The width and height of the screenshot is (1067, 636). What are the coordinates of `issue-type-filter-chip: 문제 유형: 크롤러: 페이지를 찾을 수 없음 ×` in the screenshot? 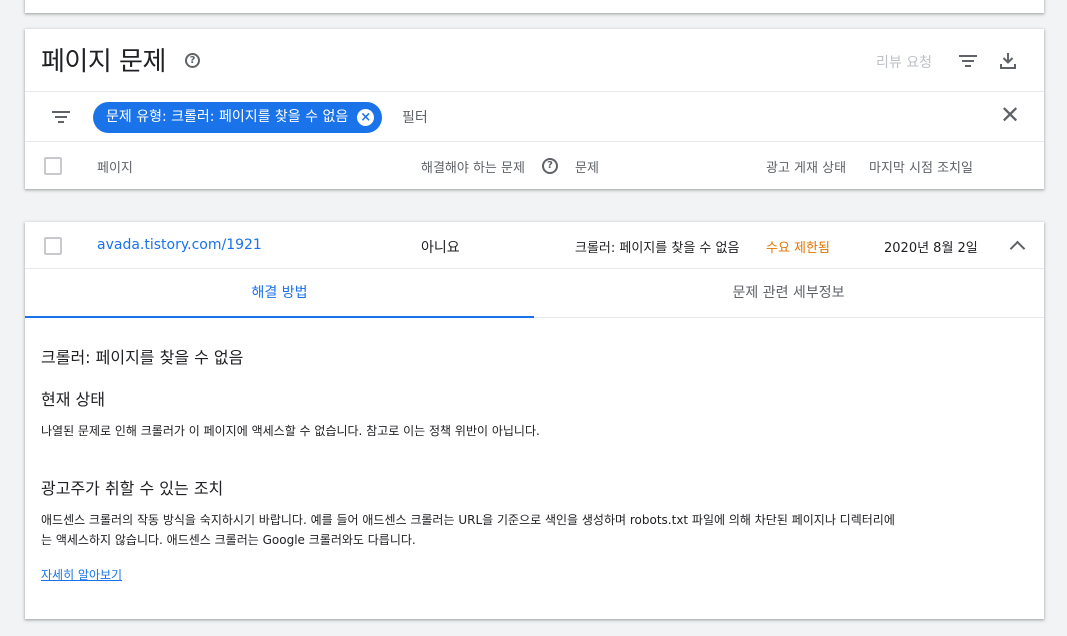 It's located at (238, 117).